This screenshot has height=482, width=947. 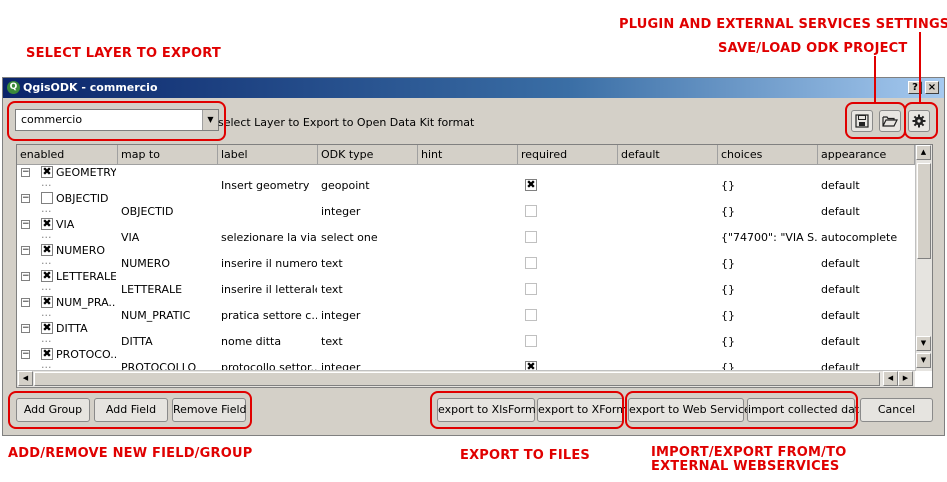 I want to click on cell-map-to: LETTERALE, so click(x=169, y=289).